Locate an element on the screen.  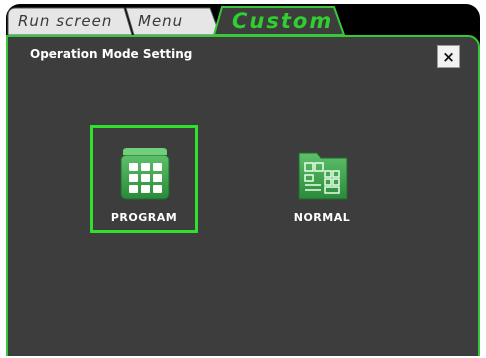
program-mode-button: PROGRAM is located at coordinates (144, 179).